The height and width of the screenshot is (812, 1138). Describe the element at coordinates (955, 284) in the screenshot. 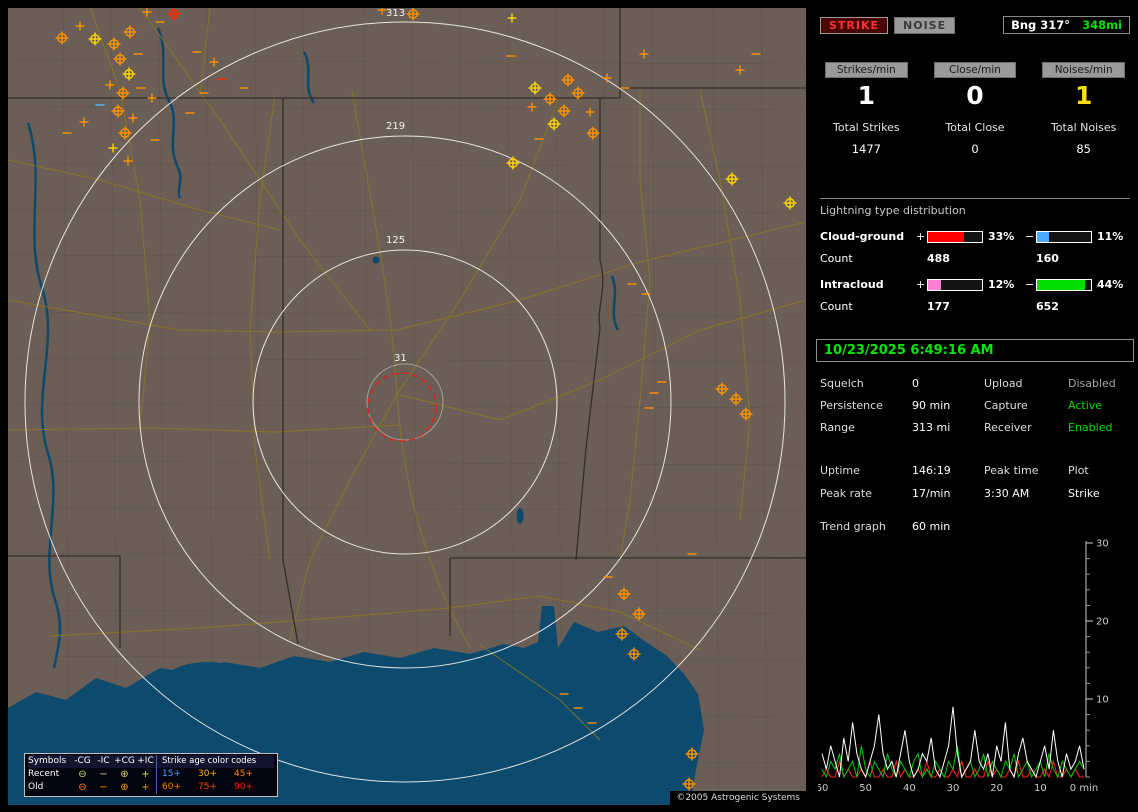

I see `ic-positive-bar` at that location.